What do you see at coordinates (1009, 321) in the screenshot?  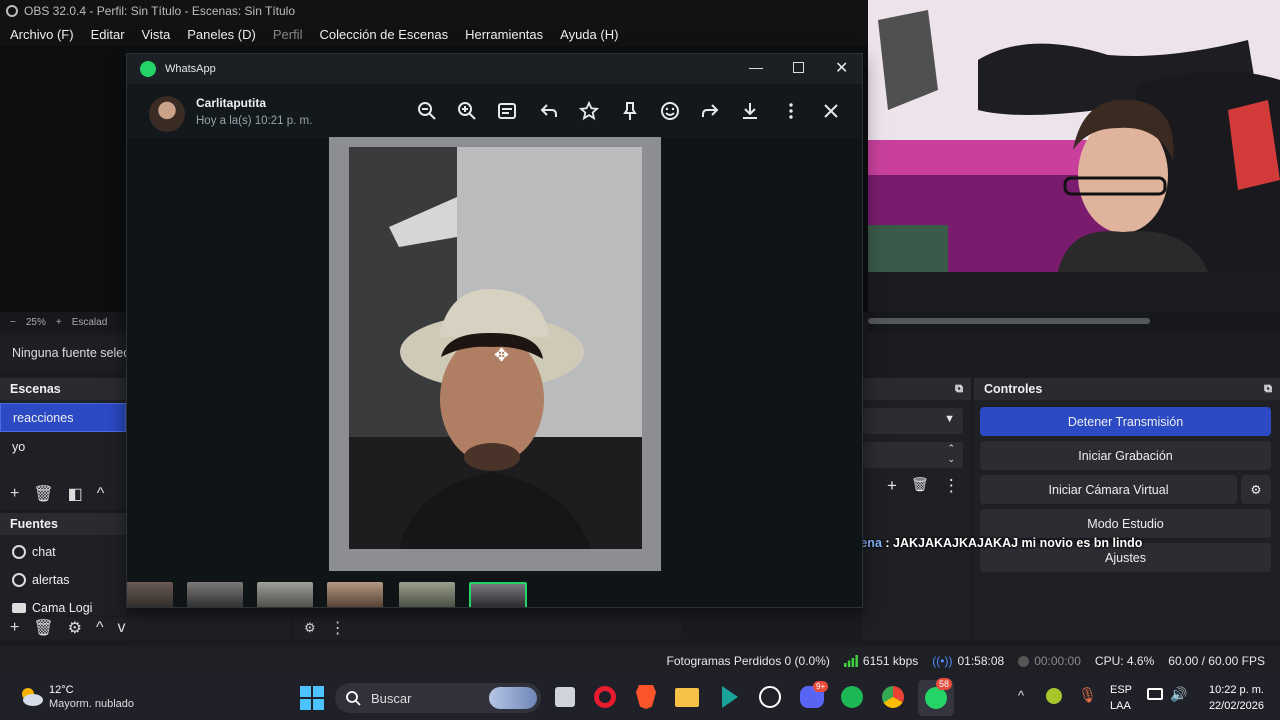 I see `preview-scrollbar` at bounding box center [1009, 321].